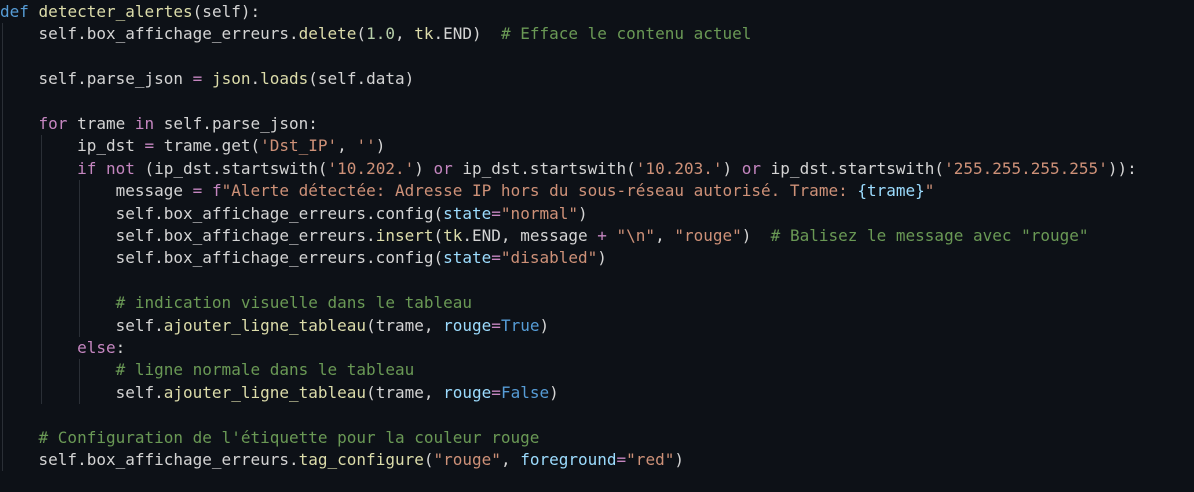 The width and height of the screenshot is (1194, 492). What do you see at coordinates (525, 392) in the screenshot?
I see `code-token: False` at bounding box center [525, 392].